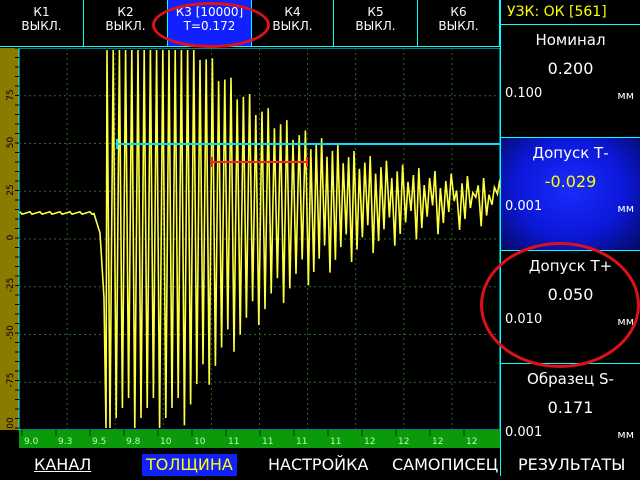 This screenshot has width=640, height=480. I want to click on channel-tab-5: К5 ВЫКЛ., so click(376, 23).